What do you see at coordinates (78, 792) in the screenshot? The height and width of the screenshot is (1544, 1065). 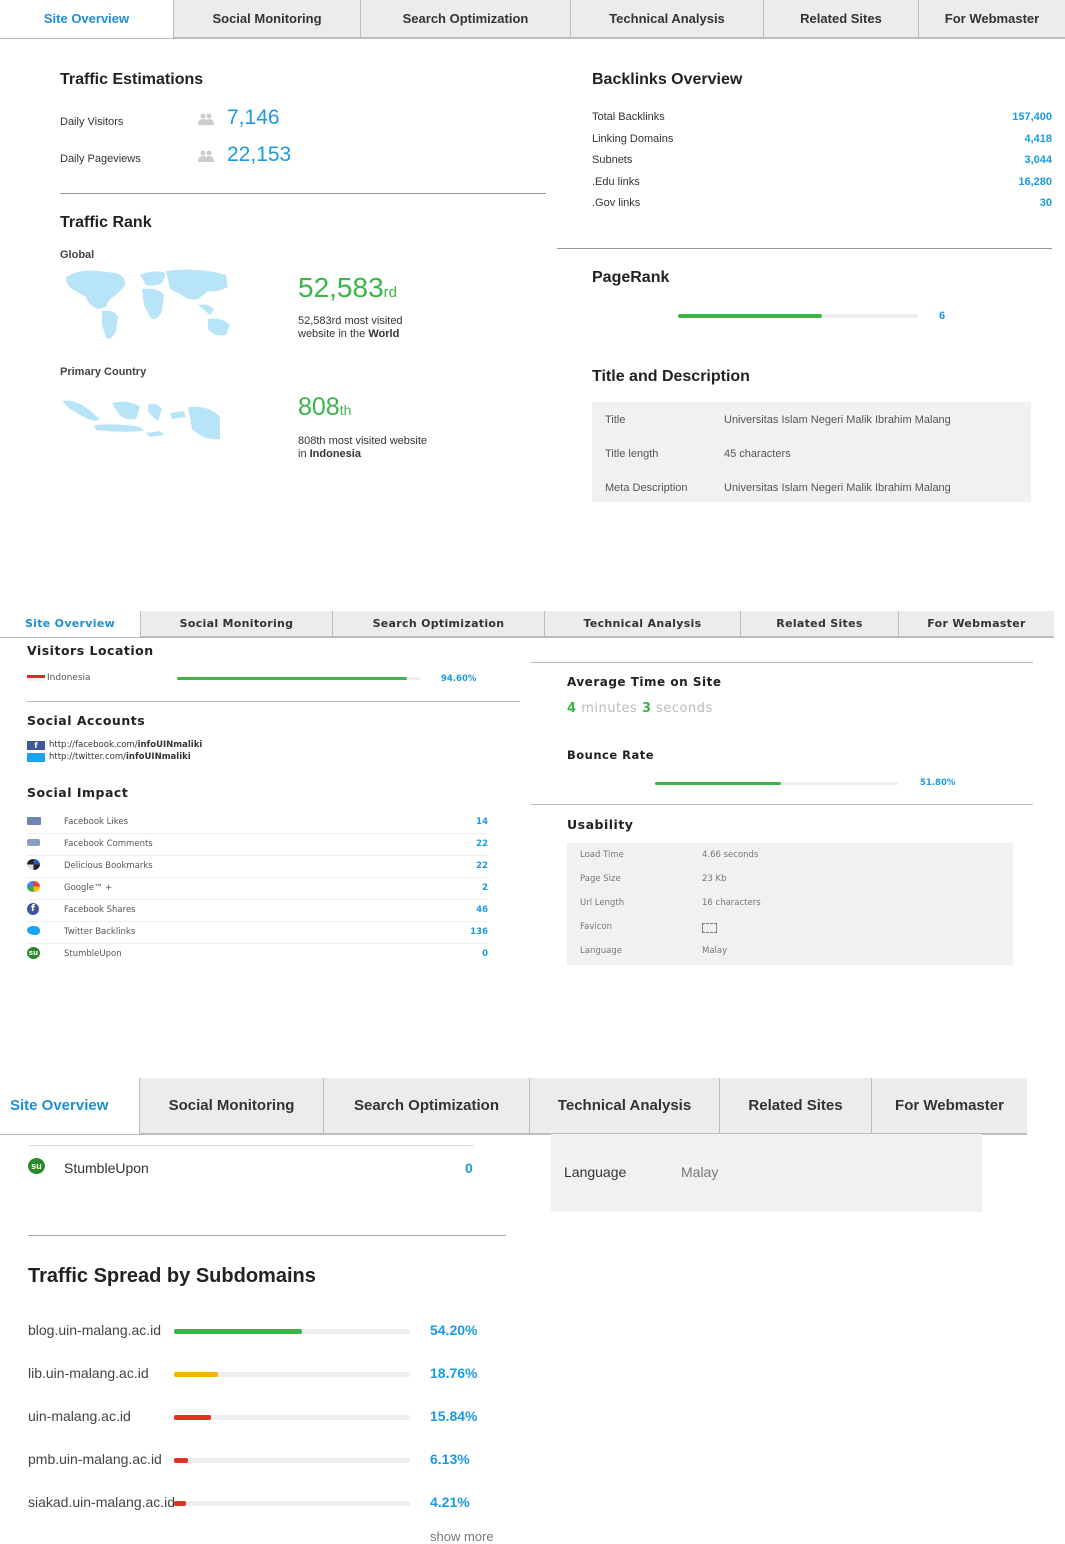 I see `social-impact-heading: Social Impact` at bounding box center [78, 792].